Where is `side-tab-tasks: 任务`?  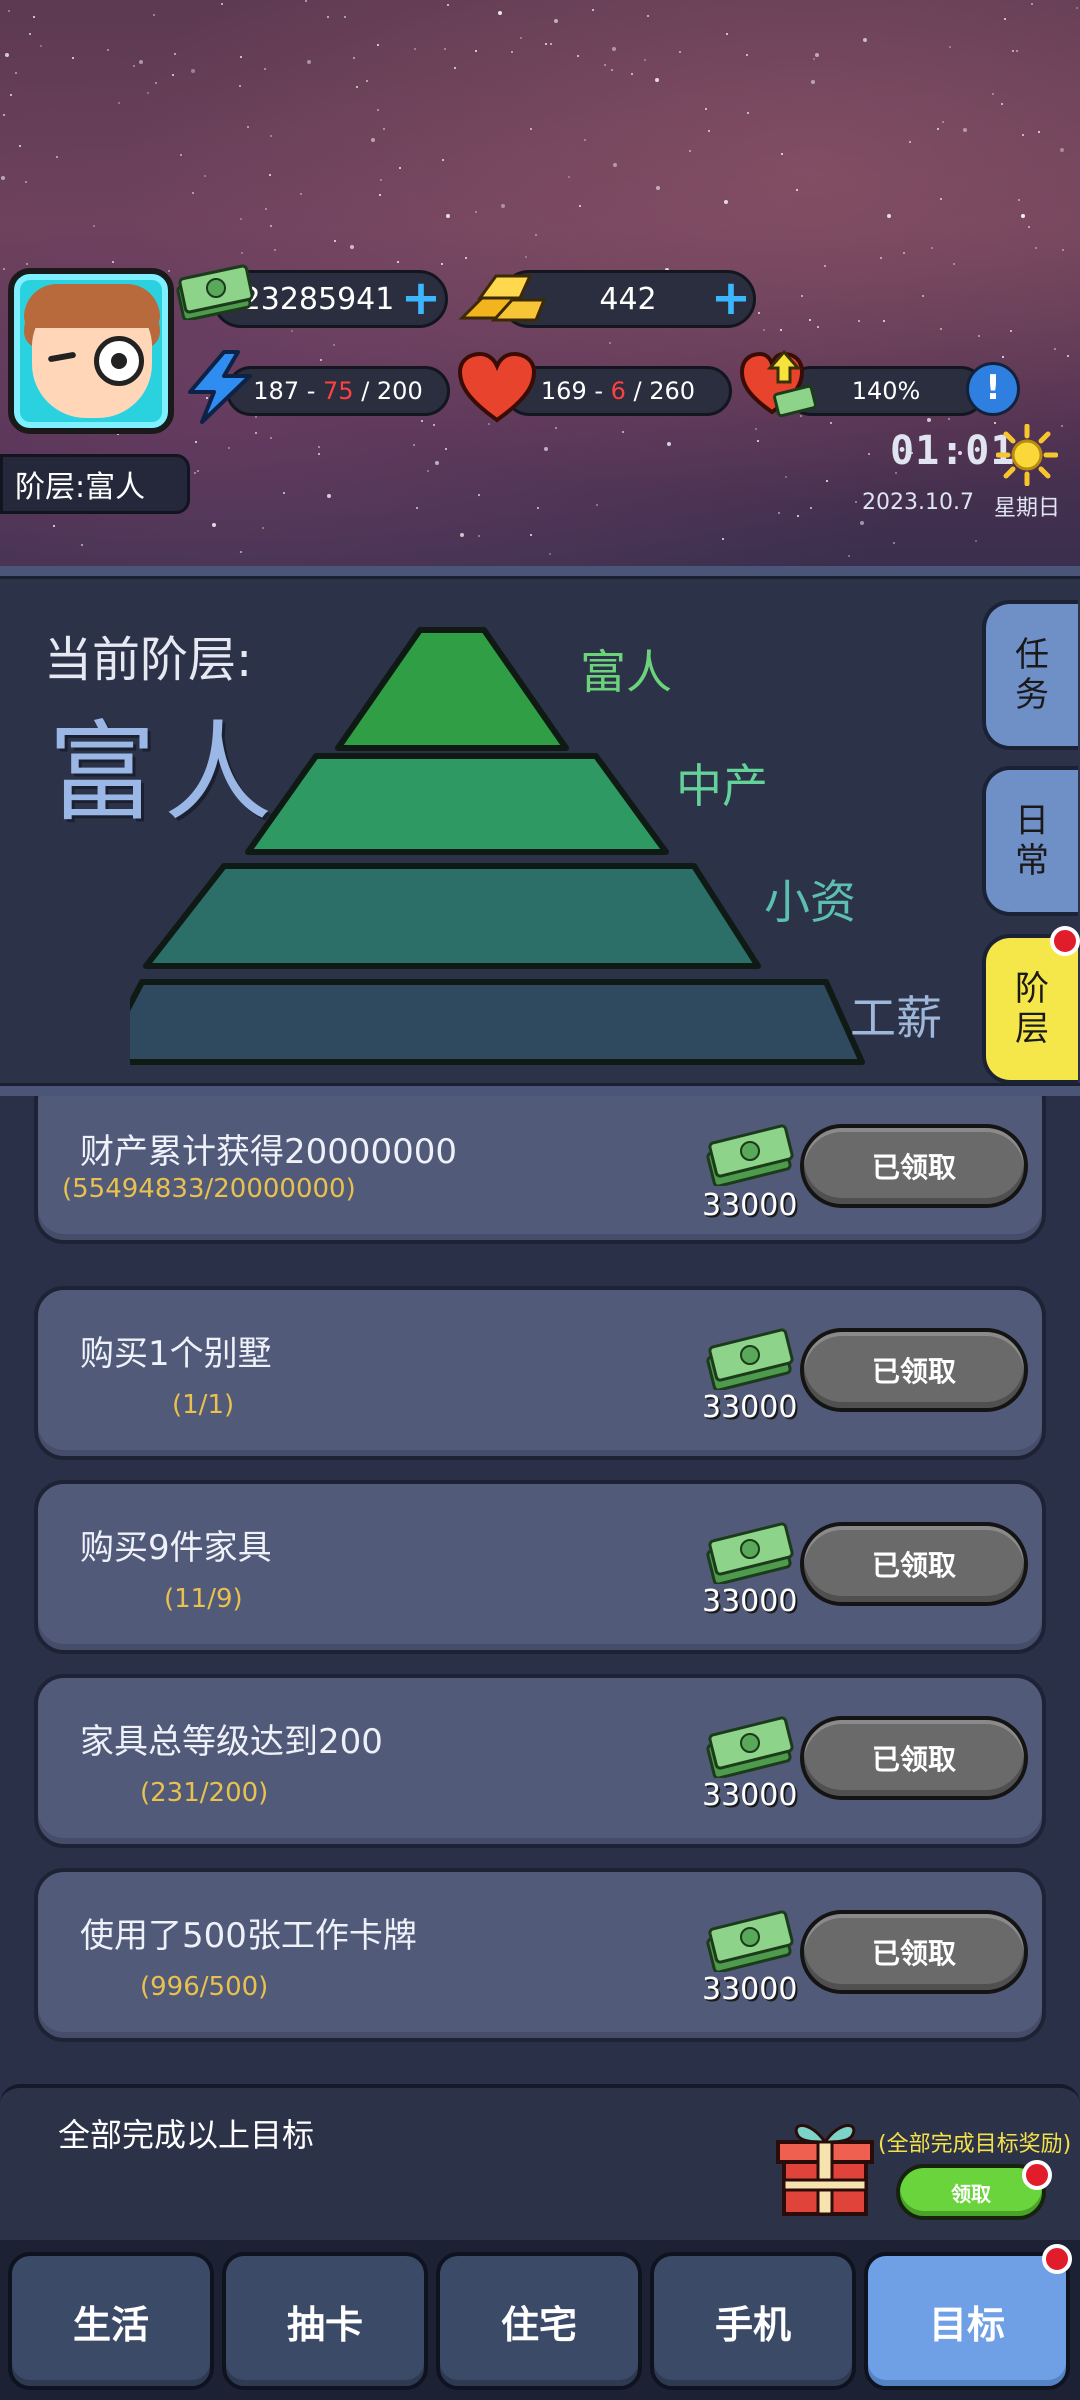 side-tab-tasks: 任务 is located at coordinates (1030, 675).